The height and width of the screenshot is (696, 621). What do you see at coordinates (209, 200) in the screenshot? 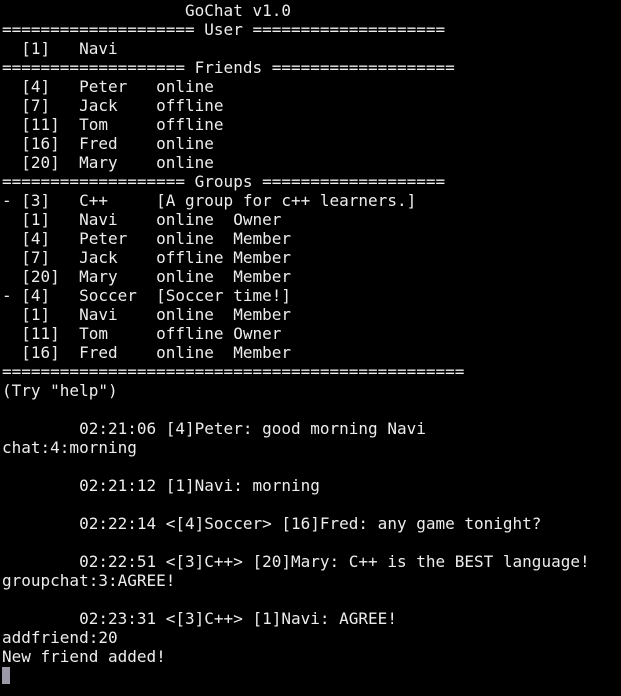
I see `group-row: - [3] C++ [A group for c++ learners.]` at bounding box center [209, 200].